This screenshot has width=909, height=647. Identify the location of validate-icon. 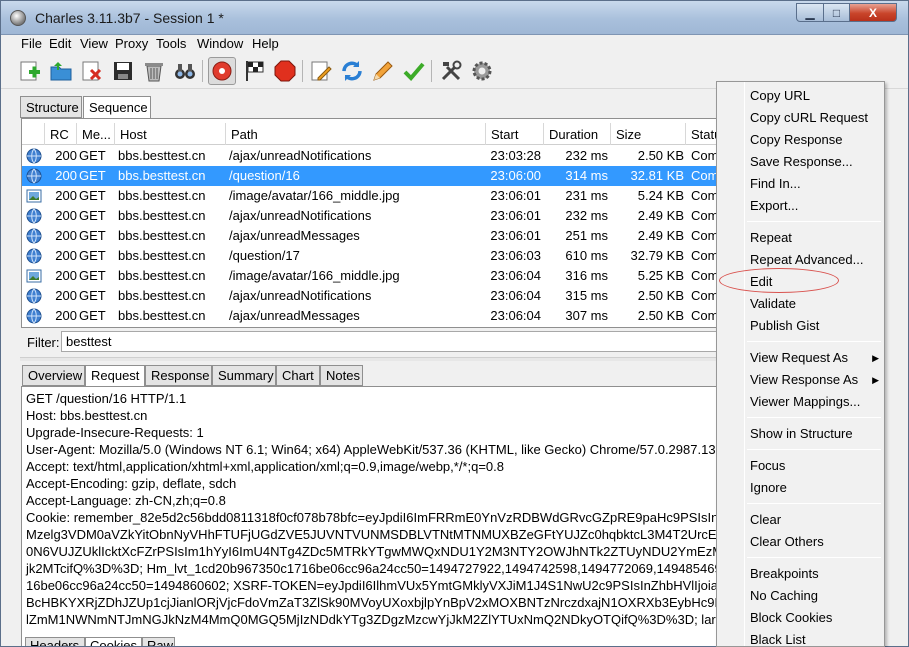
(414, 71).